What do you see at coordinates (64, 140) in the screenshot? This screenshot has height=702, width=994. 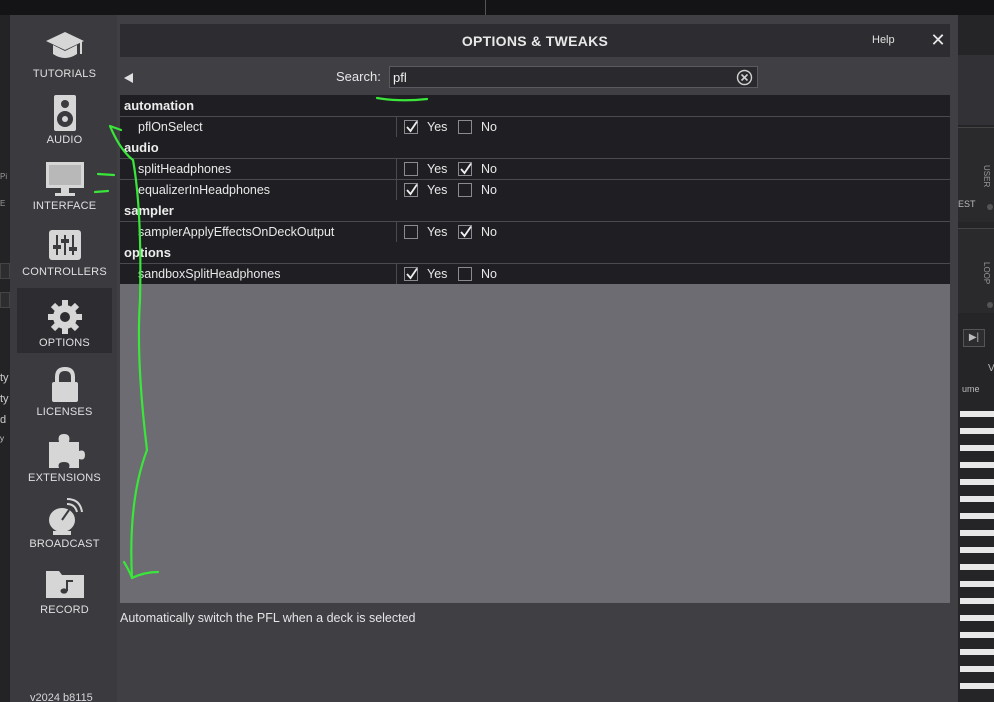 I see `sidebar-item-label: AUDIO` at bounding box center [64, 140].